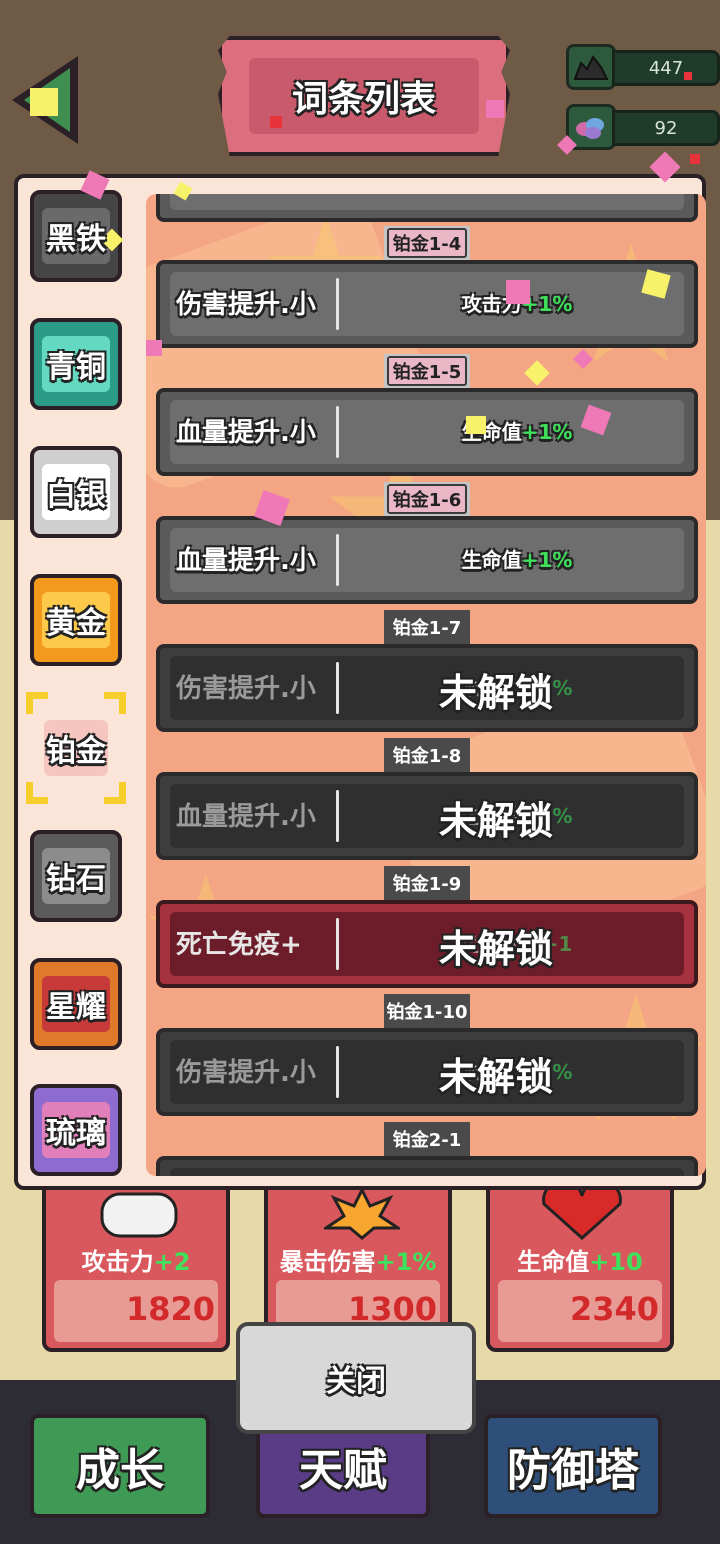 This screenshot has height=1544, width=720. What do you see at coordinates (76, 623) in the screenshot?
I see `tab-label: 黄金` at bounding box center [76, 623].